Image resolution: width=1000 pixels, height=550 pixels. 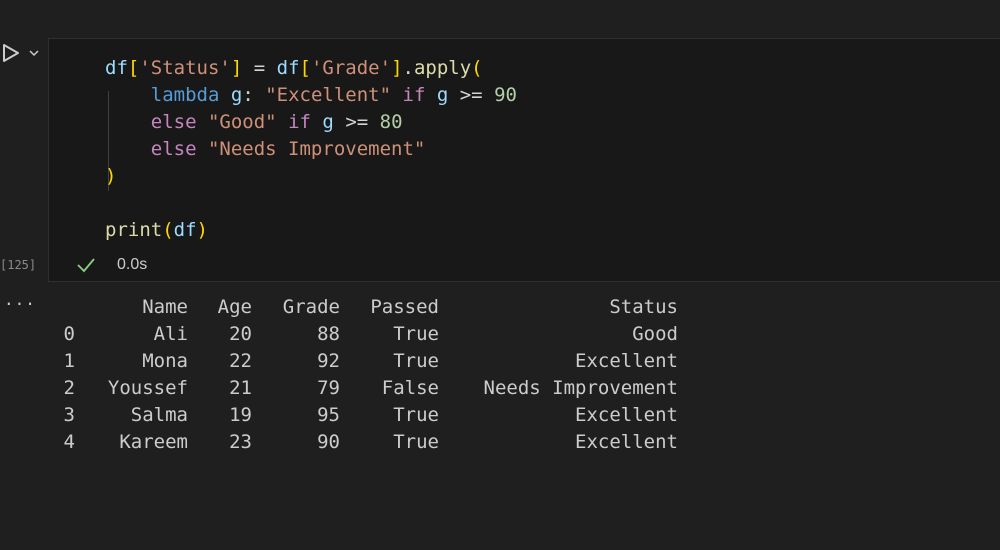 What do you see at coordinates (165, 361) in the screenshot?
I see `table-cell: Mona` at bounding box center [165, 361].